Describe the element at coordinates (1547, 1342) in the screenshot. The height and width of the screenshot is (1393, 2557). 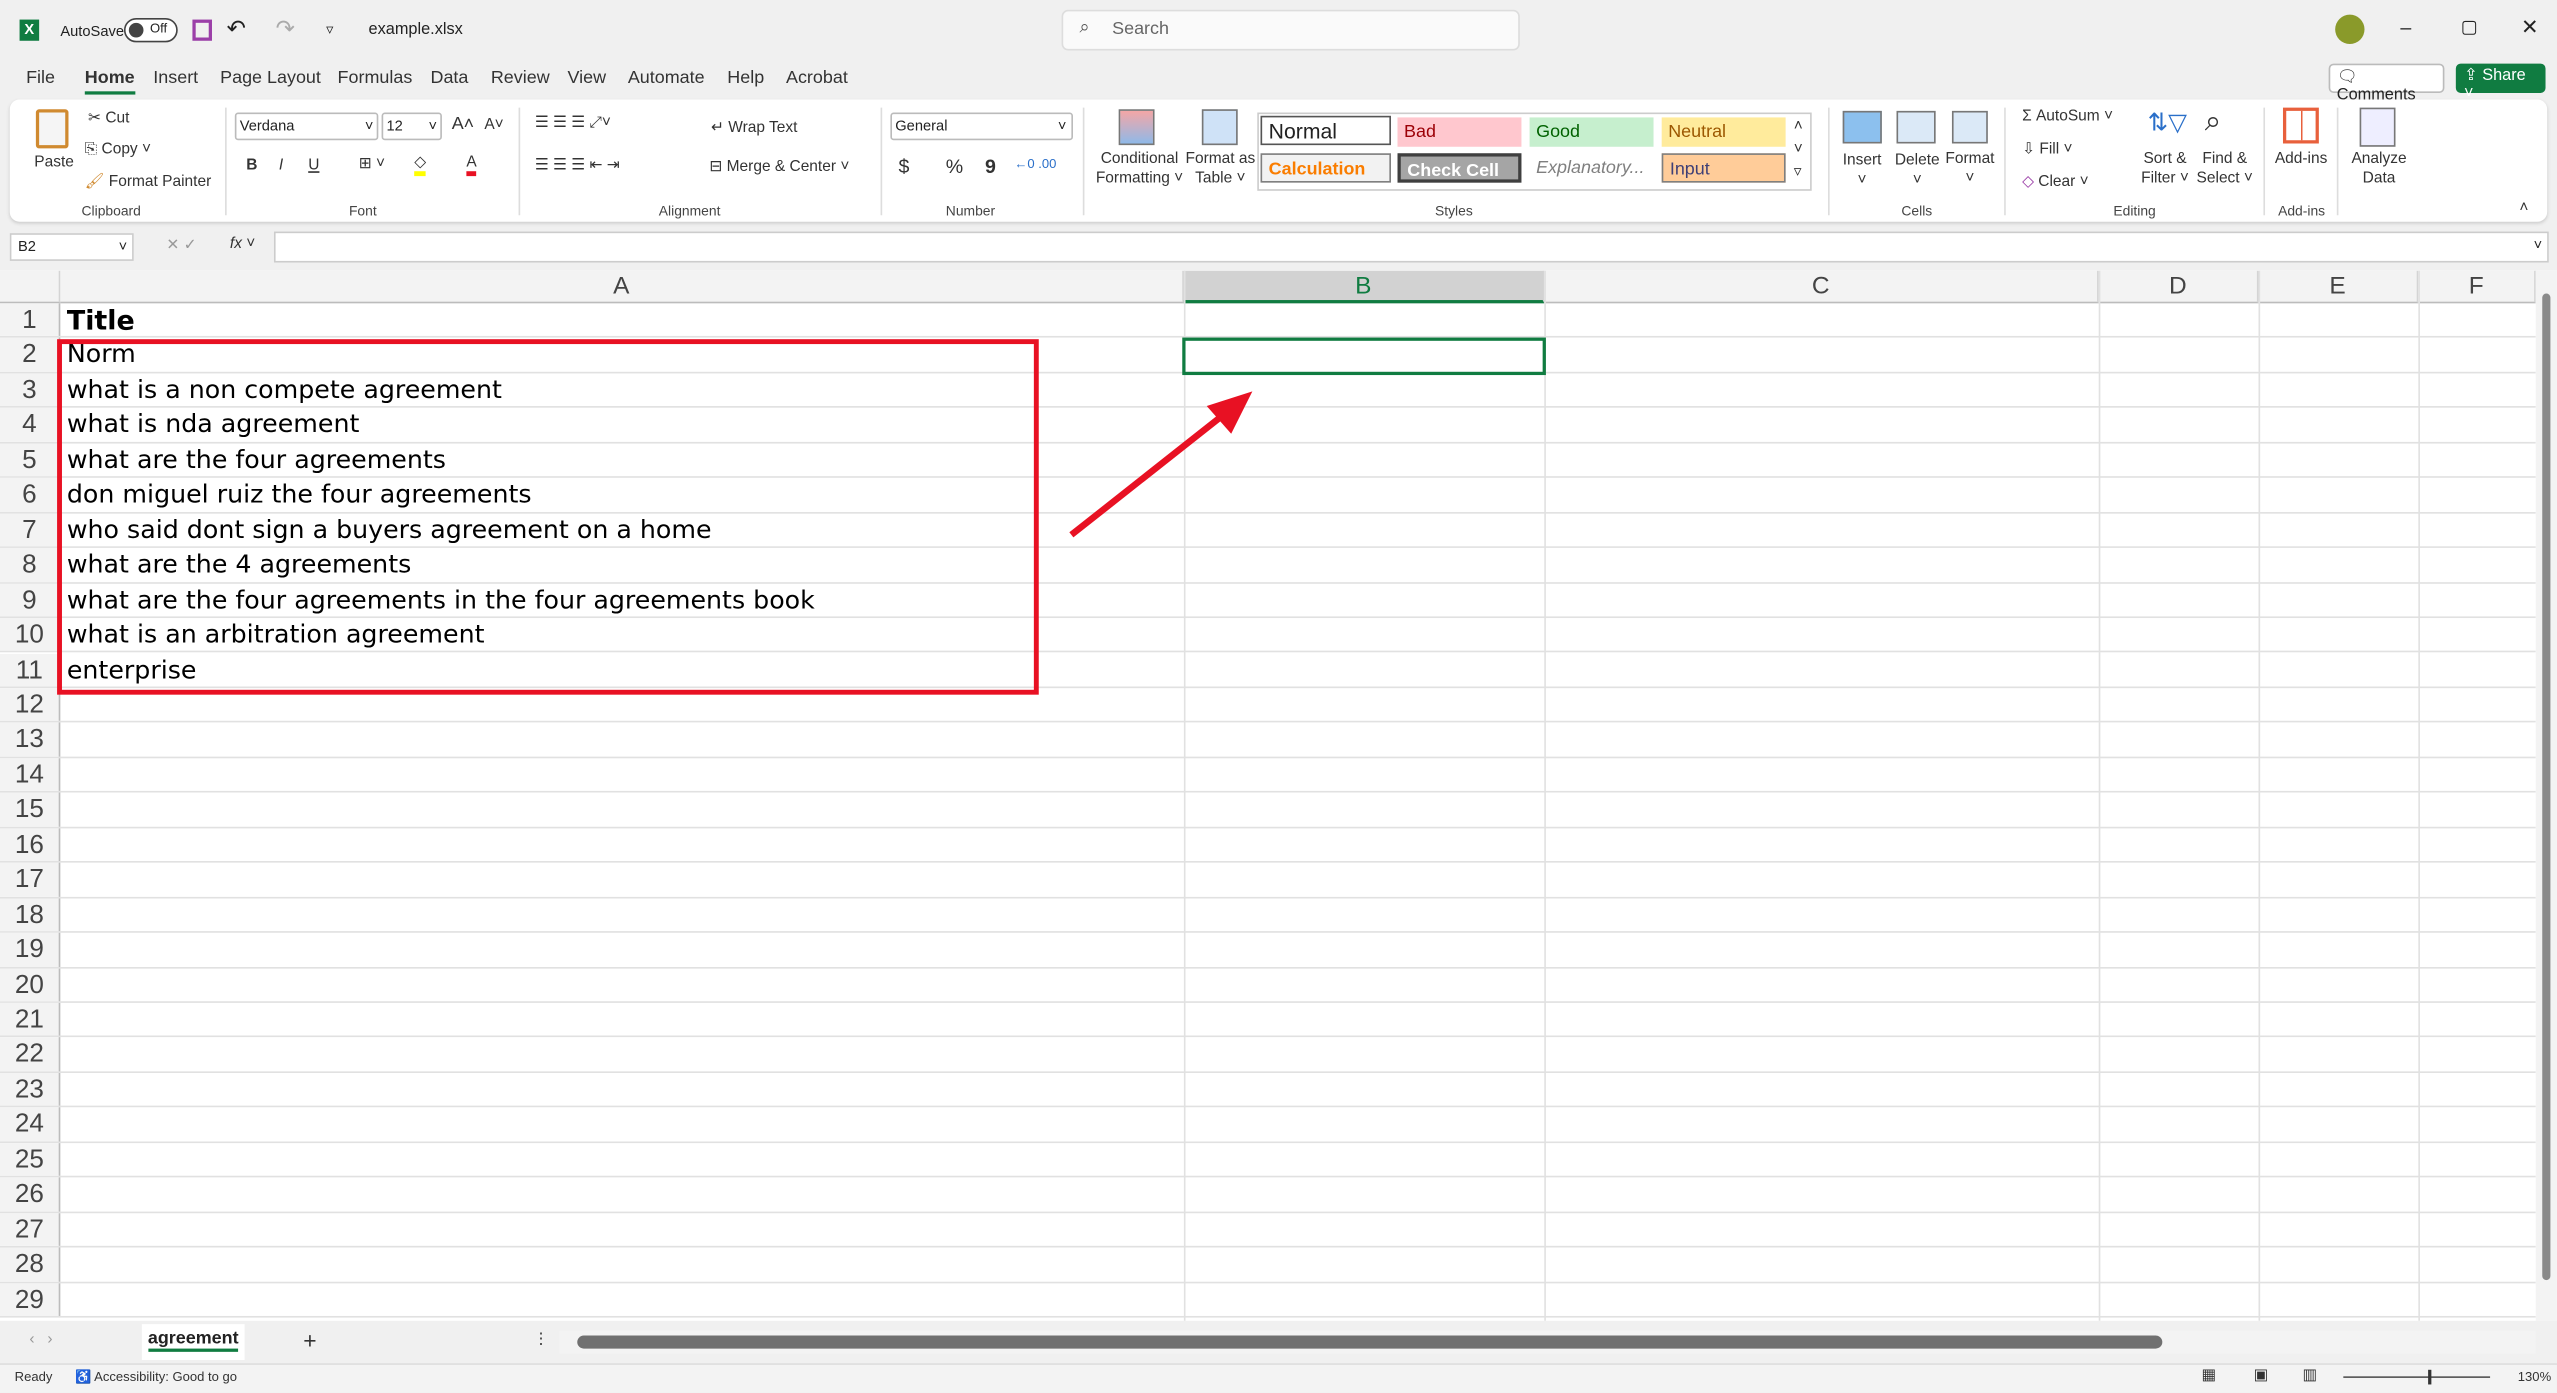
I see `horizontal-scrollbar` at that location.